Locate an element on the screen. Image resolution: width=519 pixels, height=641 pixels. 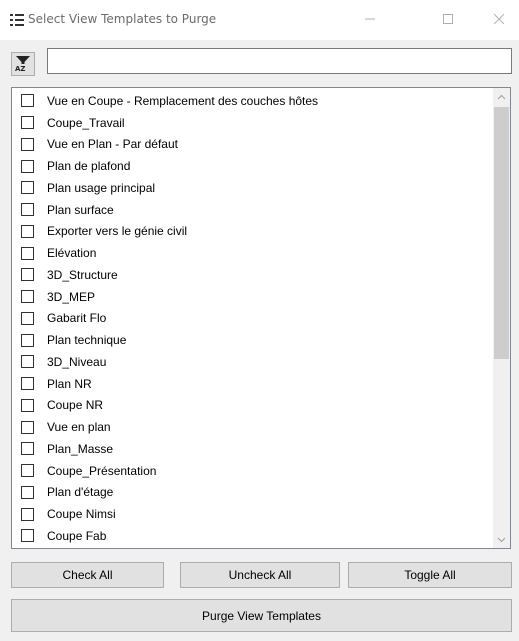
list-item: Plan NR is located at coordinates (252, 384).